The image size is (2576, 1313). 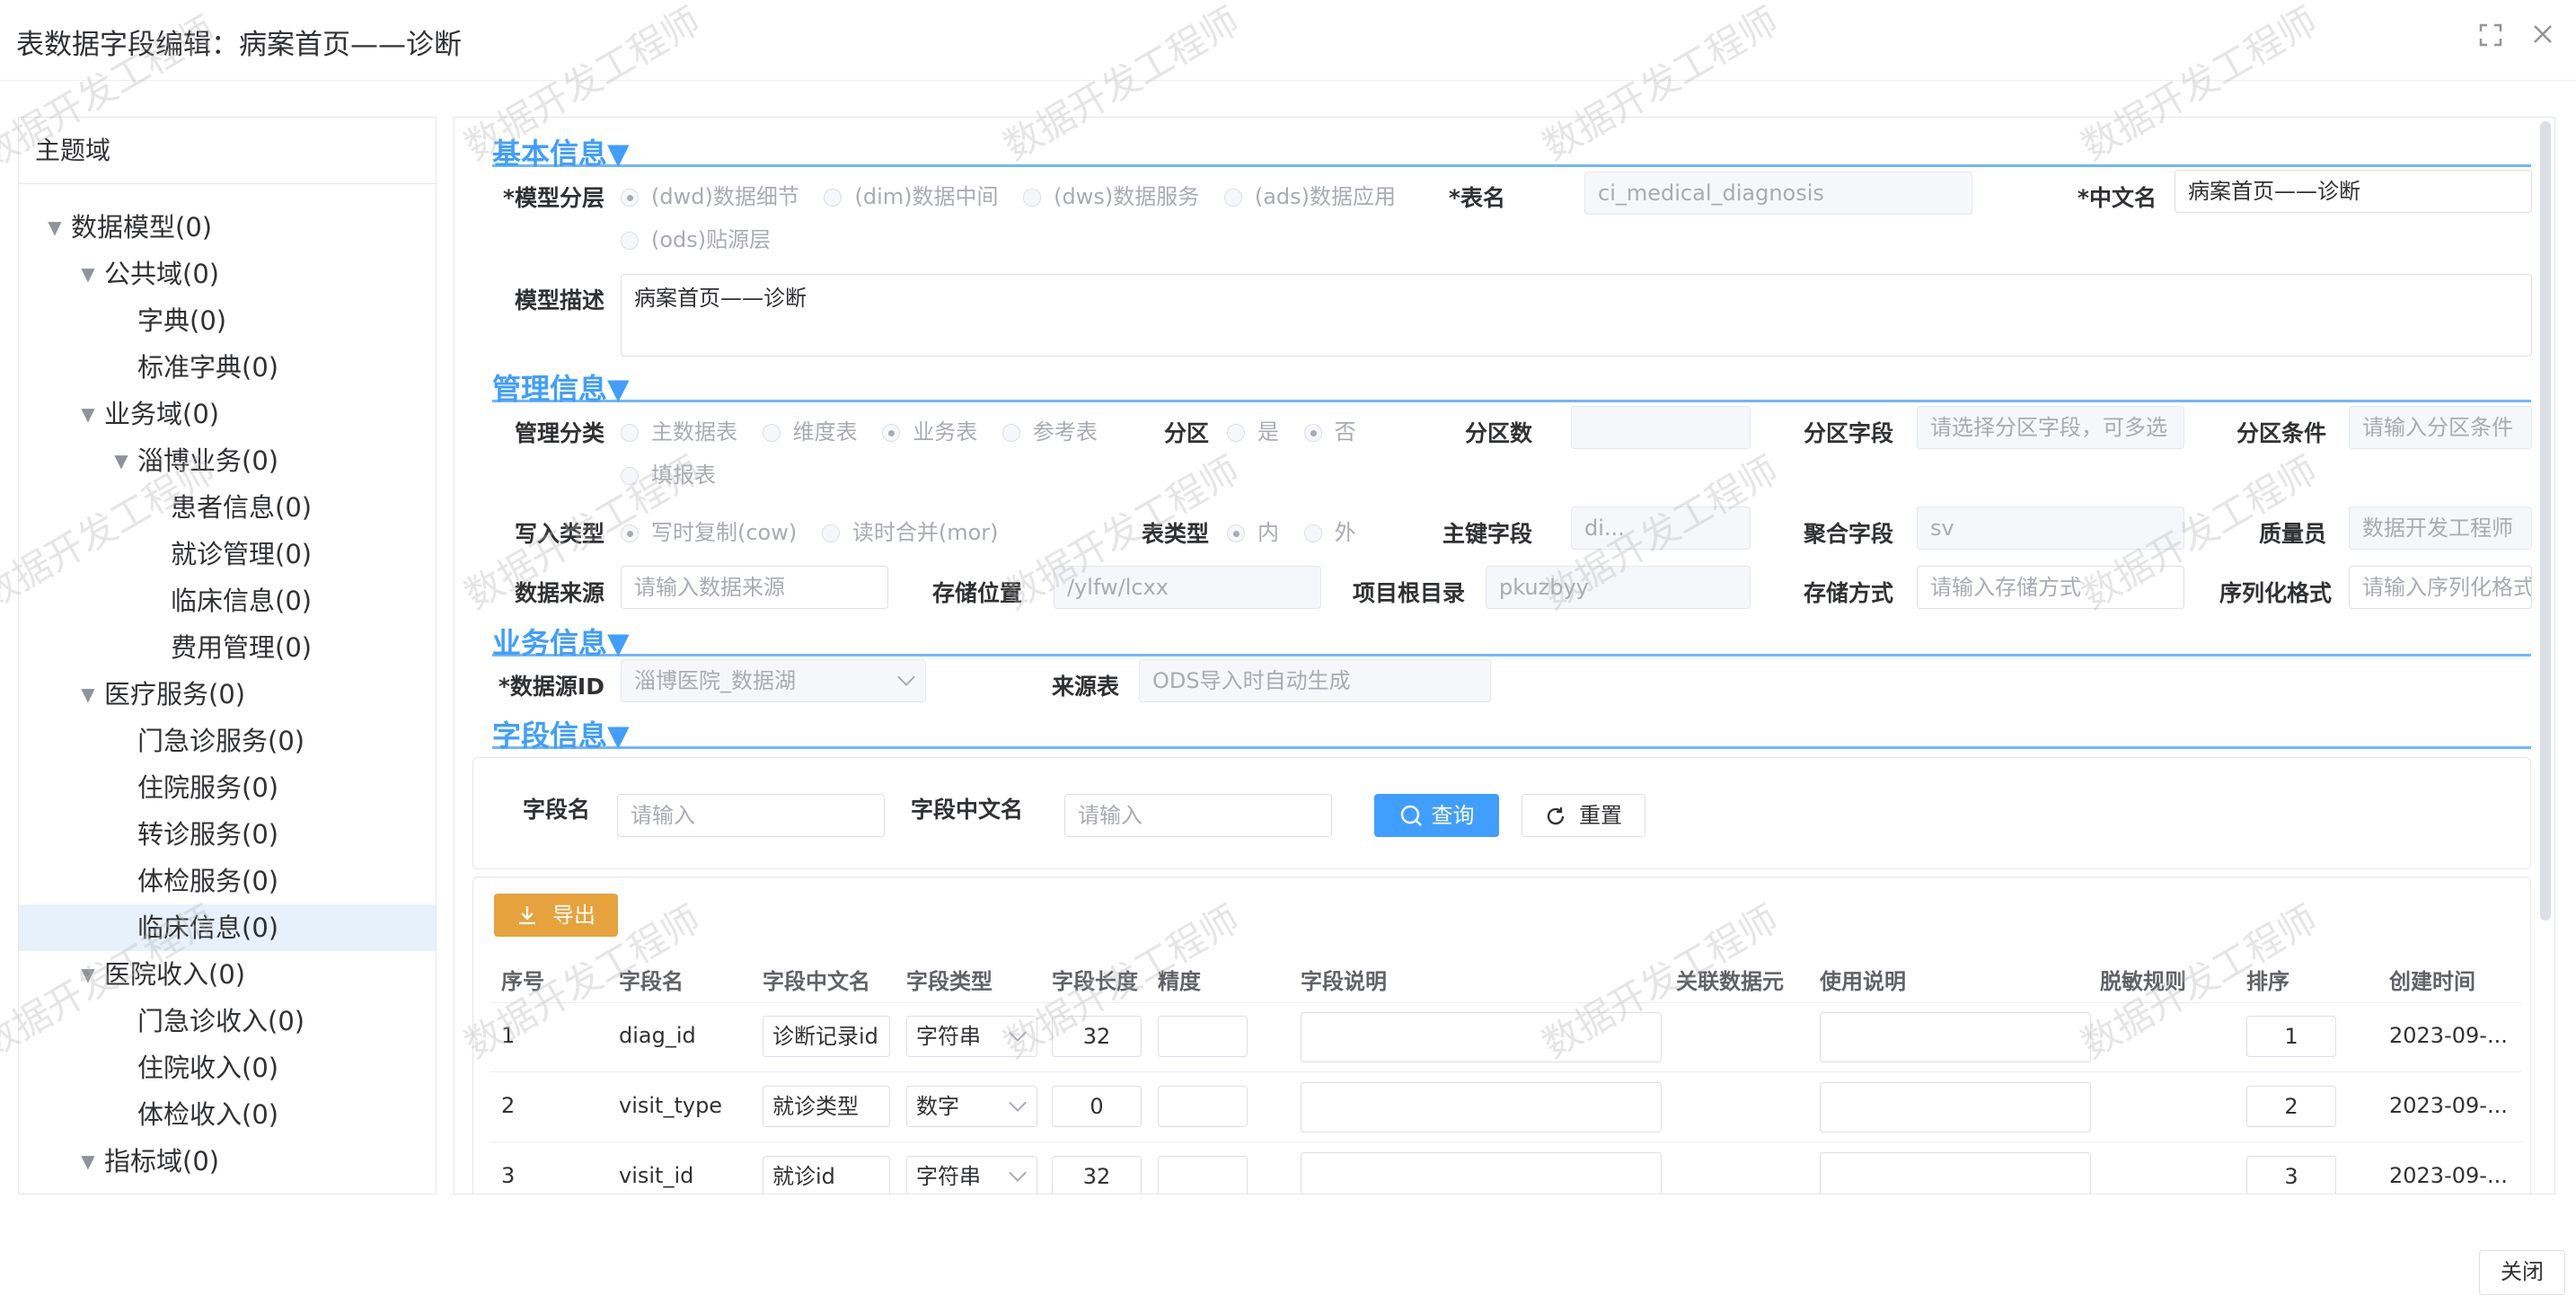 What do you see at coordinates (227, 741) in the screenshot?
I see `tree-node: ▼门急诊服务(0)` at bounding box center [227, 741].